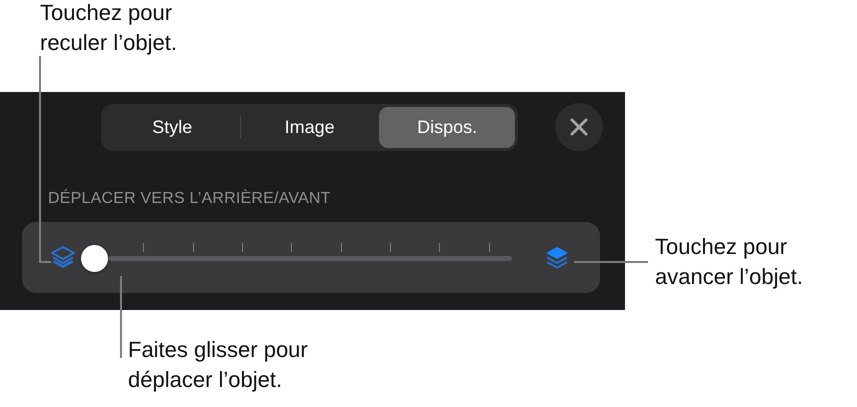 Image resolution: width=857 pixels, height=407 pixels. I want to click on slider-thumb, so click(94, 258).